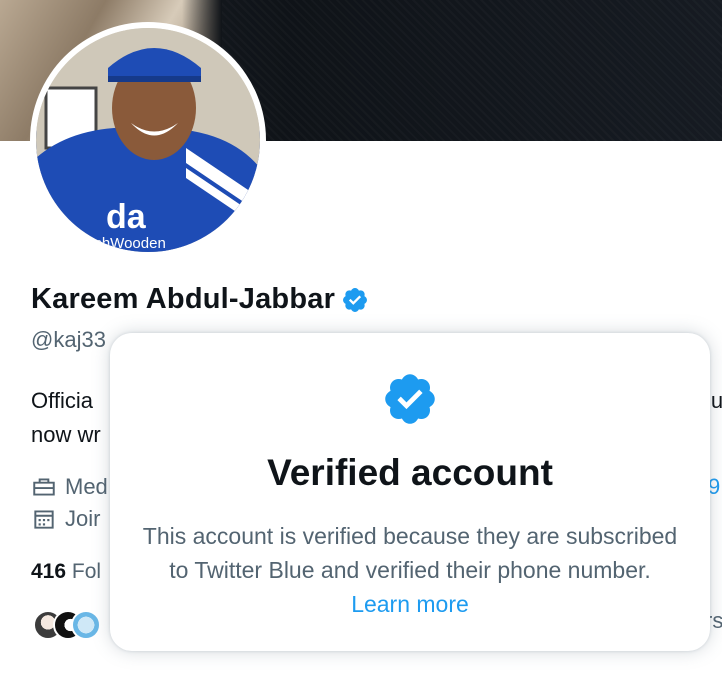 The height and width of the screenshot is (678, 722). Describe the element at coordinates (68, 339) in the screenshot. I see `profile-handle: @kaj33` at that location.